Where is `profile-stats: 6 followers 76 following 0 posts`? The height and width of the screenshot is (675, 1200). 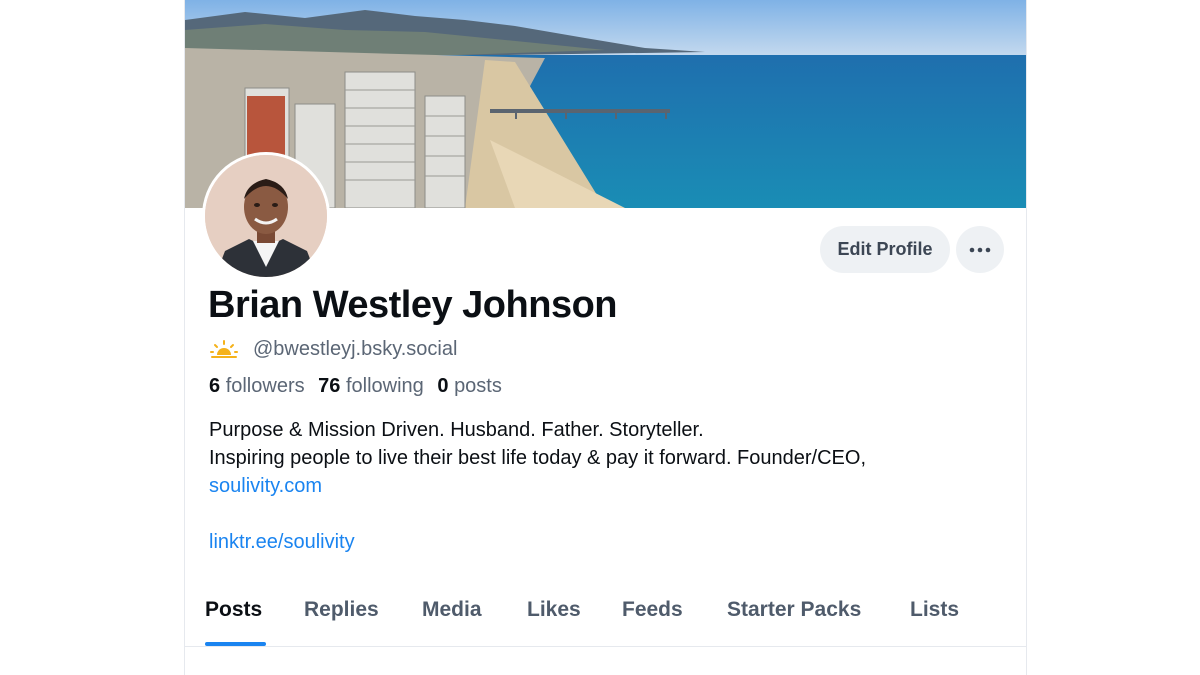
profile-stats: 6 followers 76 following 0 posts is located at coordinates (355, 386).